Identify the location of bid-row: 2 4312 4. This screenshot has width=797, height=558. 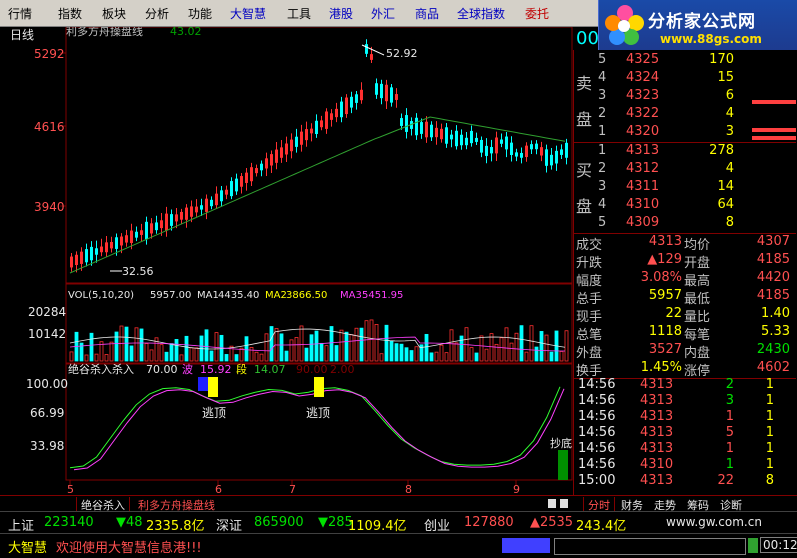
(685, 170).